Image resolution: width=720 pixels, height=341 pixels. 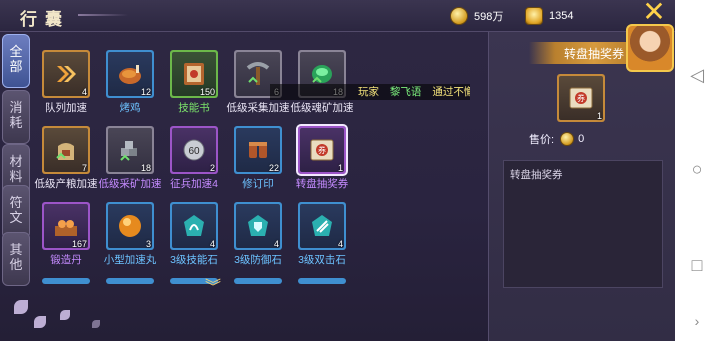 I want to click on title-ornament, so click(x=103, y=15).